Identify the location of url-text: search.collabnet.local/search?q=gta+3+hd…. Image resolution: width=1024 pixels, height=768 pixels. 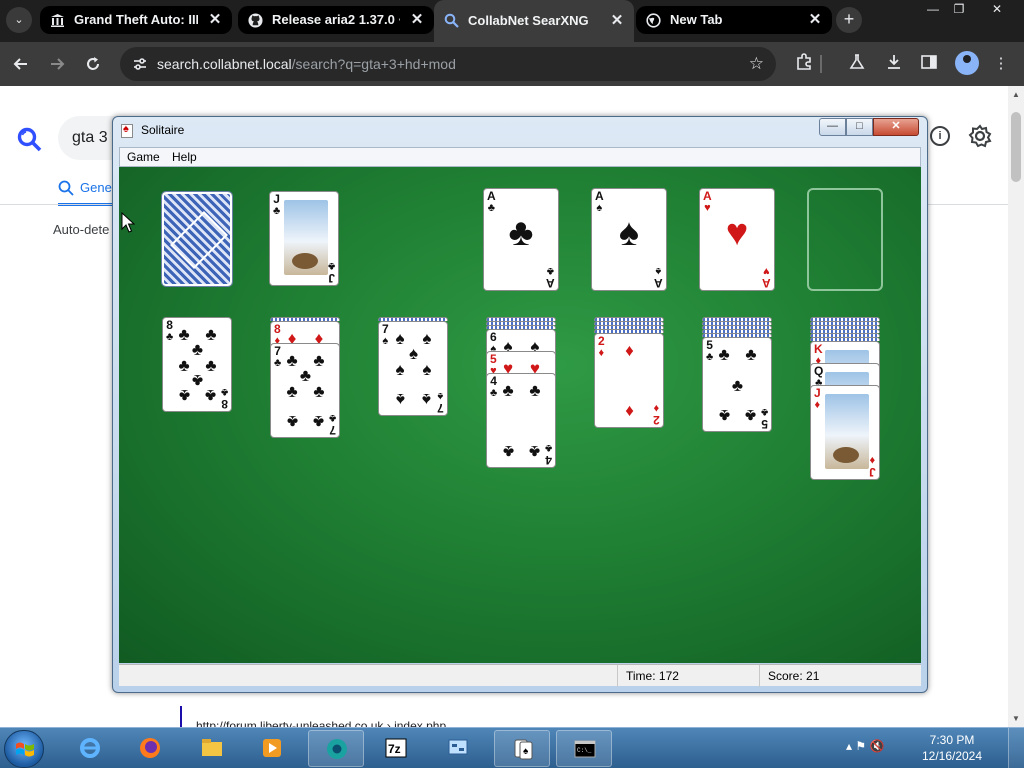
(306, 64).